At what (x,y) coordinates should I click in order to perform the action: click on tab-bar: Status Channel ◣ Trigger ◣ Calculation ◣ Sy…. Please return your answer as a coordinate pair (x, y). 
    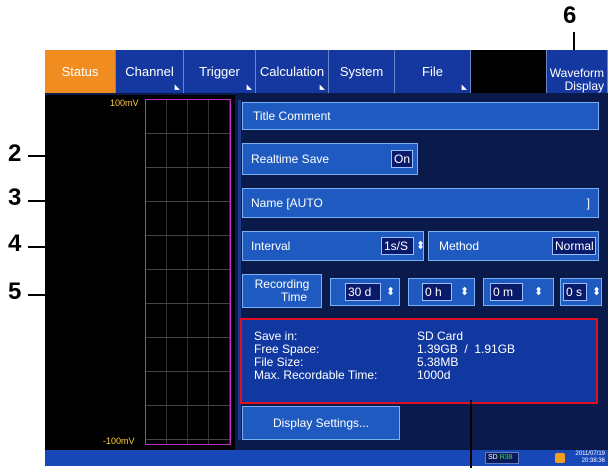
    Looking at the image, I should click on (326, 71).